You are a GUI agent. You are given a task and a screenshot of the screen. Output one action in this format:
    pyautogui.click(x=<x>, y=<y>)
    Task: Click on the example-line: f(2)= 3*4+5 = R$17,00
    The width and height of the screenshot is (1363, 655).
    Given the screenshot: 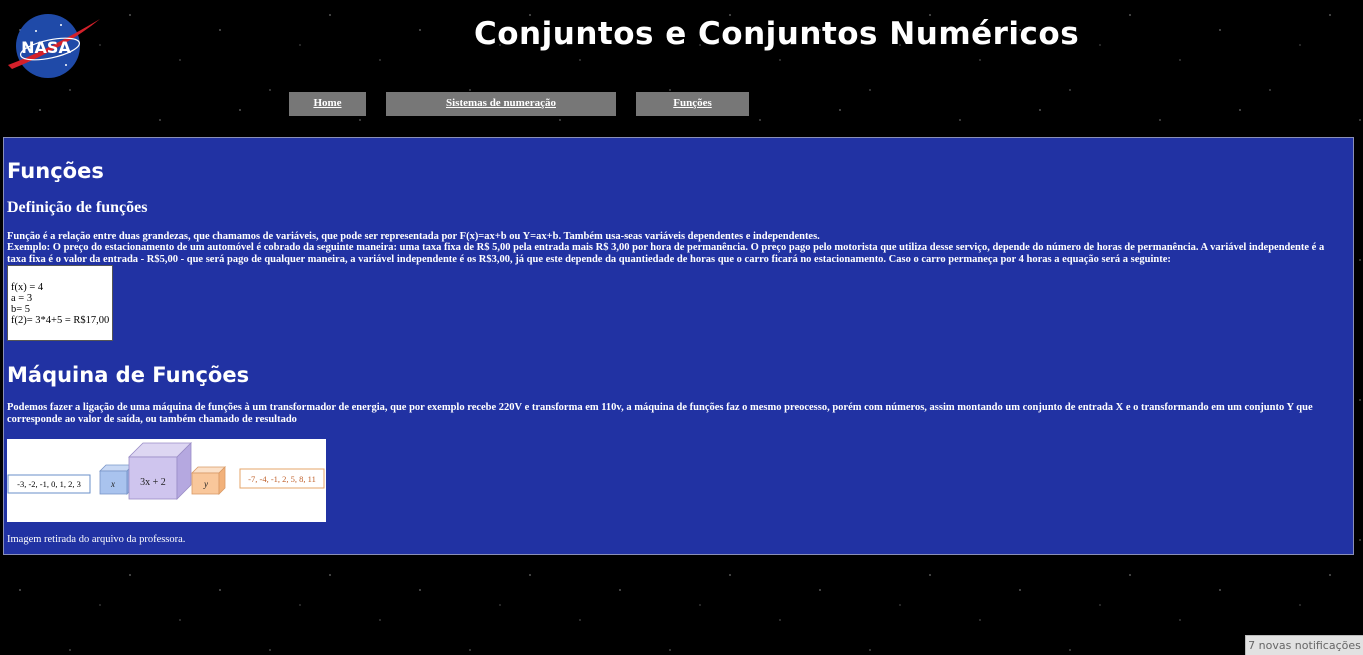 What is the action you would take?
    pyautogui.click(x=60, y=320)
    